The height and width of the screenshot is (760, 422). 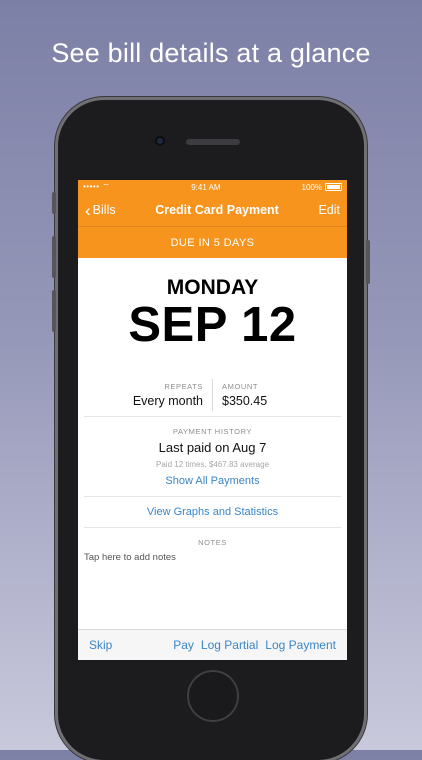 What do you see at coordinates (160, 141) in the screenshot?
I see `front-camera` at bounding box center [160, 141].